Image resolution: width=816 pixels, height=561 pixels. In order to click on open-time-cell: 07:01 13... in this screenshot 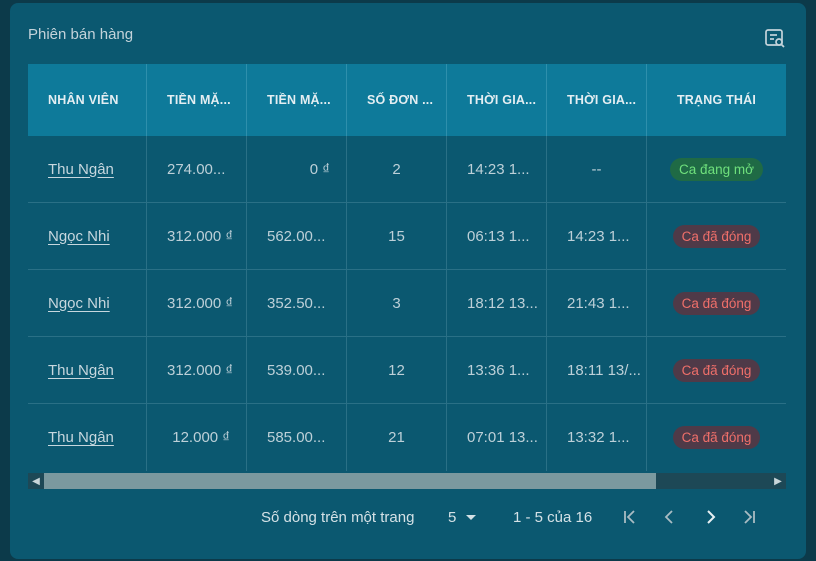, I will do `click(497, 437)`.